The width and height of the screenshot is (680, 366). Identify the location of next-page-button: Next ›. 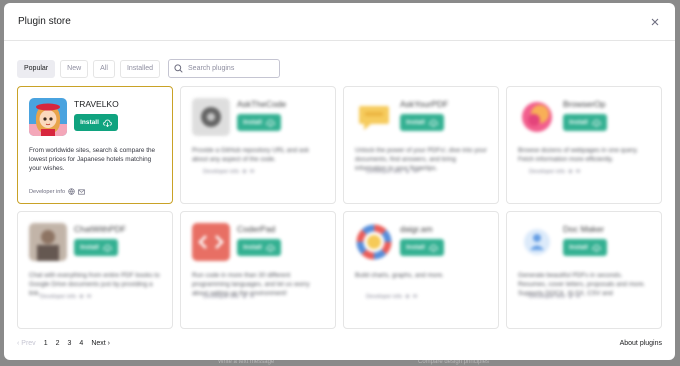
(100, 343).